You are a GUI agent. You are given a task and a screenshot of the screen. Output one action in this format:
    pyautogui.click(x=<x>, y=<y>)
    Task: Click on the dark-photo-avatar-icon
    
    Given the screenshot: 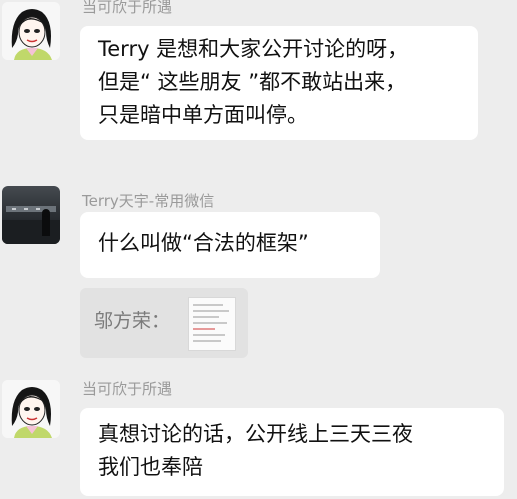 What is the action you would take?
    pyautogui.click(x=31, y=215)
    